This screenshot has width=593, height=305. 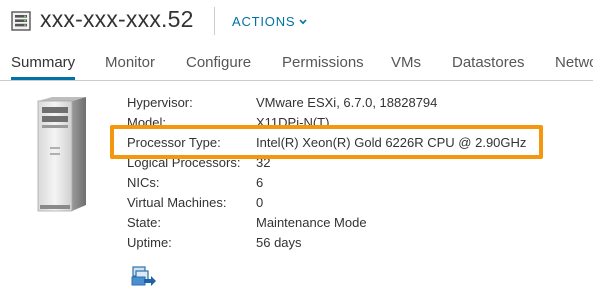 I want to click on vm-migrate-icon, so click(x=144, y=277).